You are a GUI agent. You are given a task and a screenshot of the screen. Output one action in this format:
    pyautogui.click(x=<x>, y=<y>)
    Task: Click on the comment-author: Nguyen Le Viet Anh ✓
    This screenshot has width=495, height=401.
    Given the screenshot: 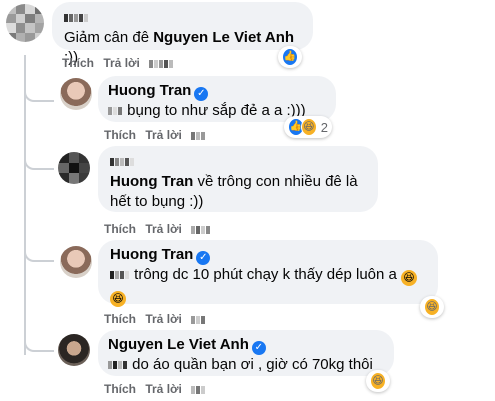 What is the action you would take?
    pyautogui.click(x=246, y=345)
    